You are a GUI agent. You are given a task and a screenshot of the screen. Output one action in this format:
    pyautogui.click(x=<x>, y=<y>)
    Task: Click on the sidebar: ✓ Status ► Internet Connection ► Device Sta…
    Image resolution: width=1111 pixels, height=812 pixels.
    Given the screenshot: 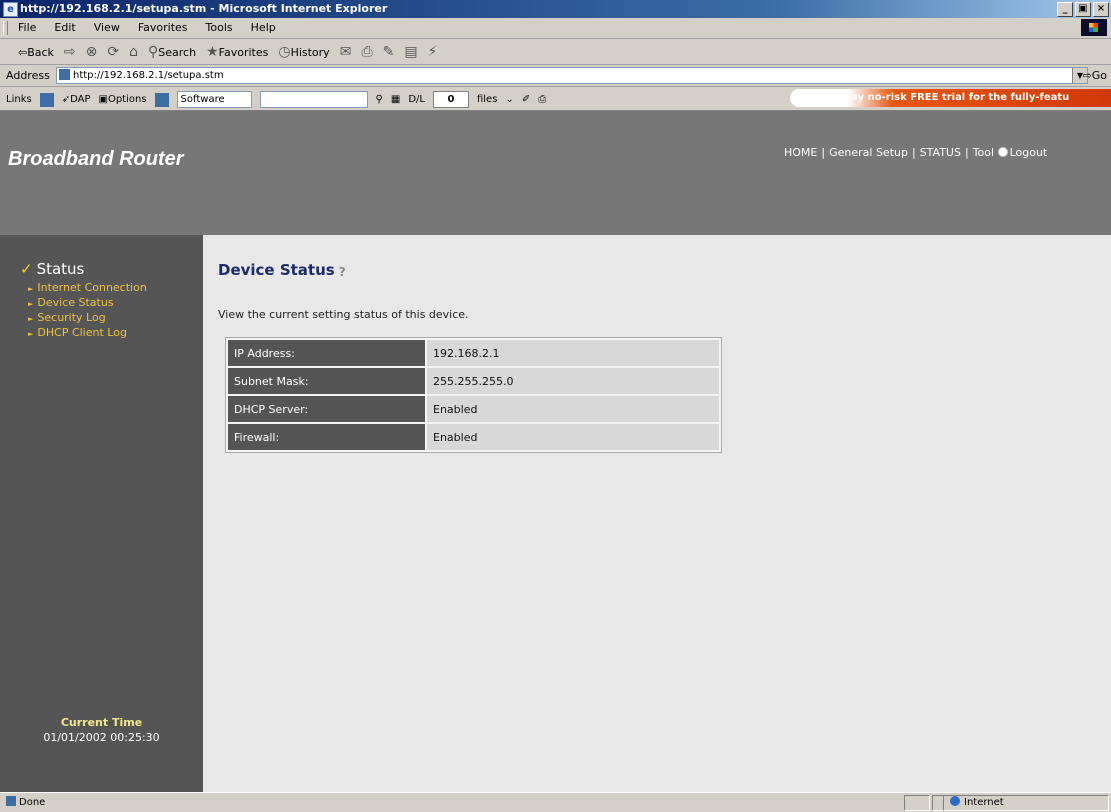 What is the action you would take?
    pyautogui.click(x=101, y=513)
    